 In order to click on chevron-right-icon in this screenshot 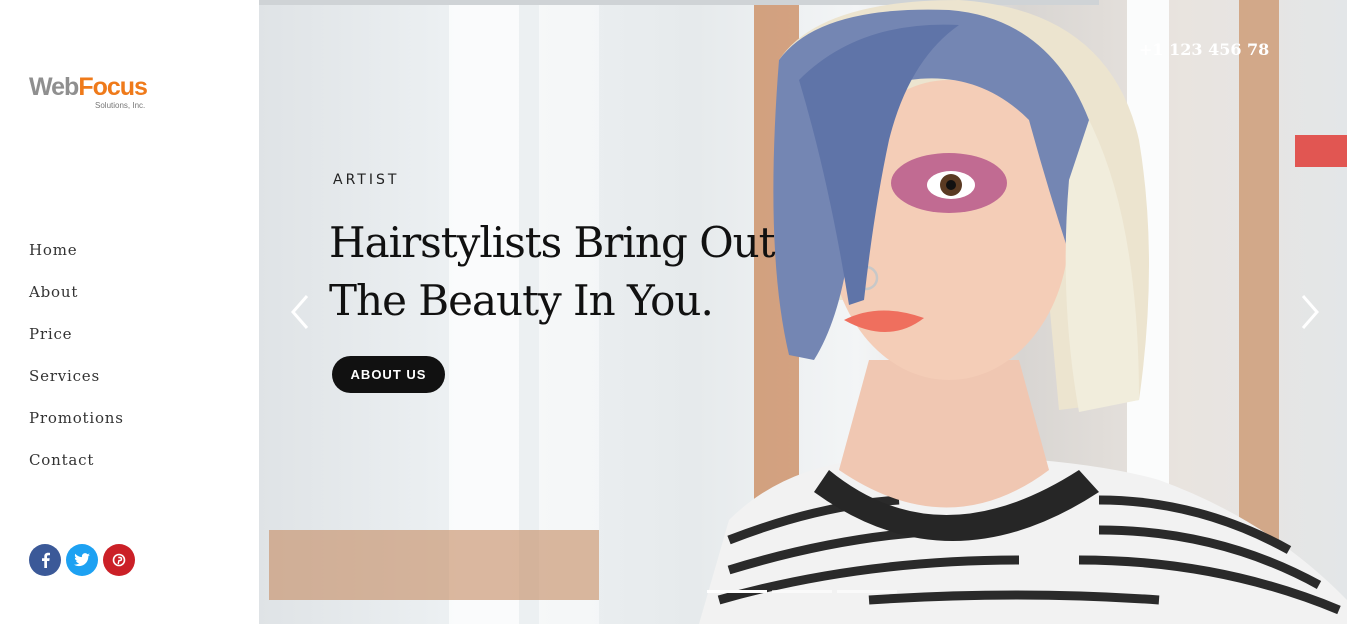, I will do `click(1310, 312)`.